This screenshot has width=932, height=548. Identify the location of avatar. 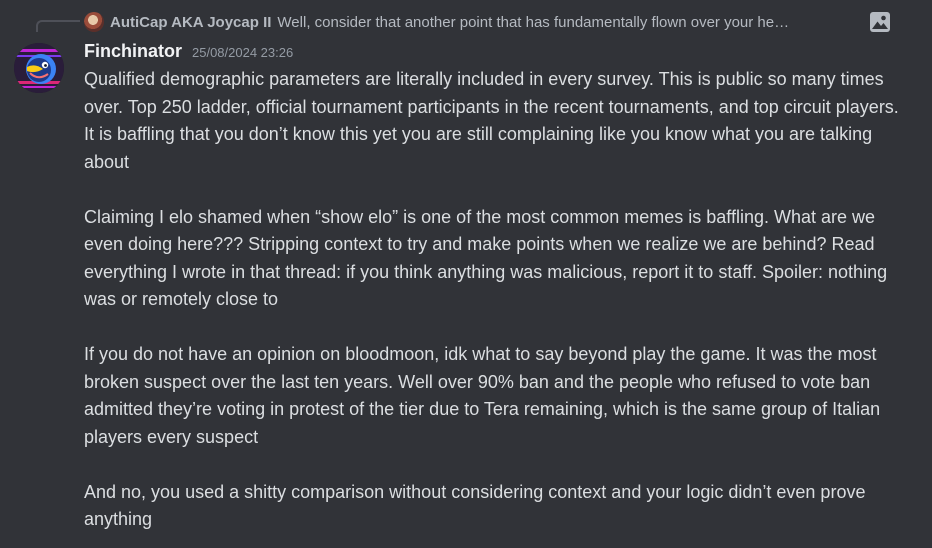
(39, 68).